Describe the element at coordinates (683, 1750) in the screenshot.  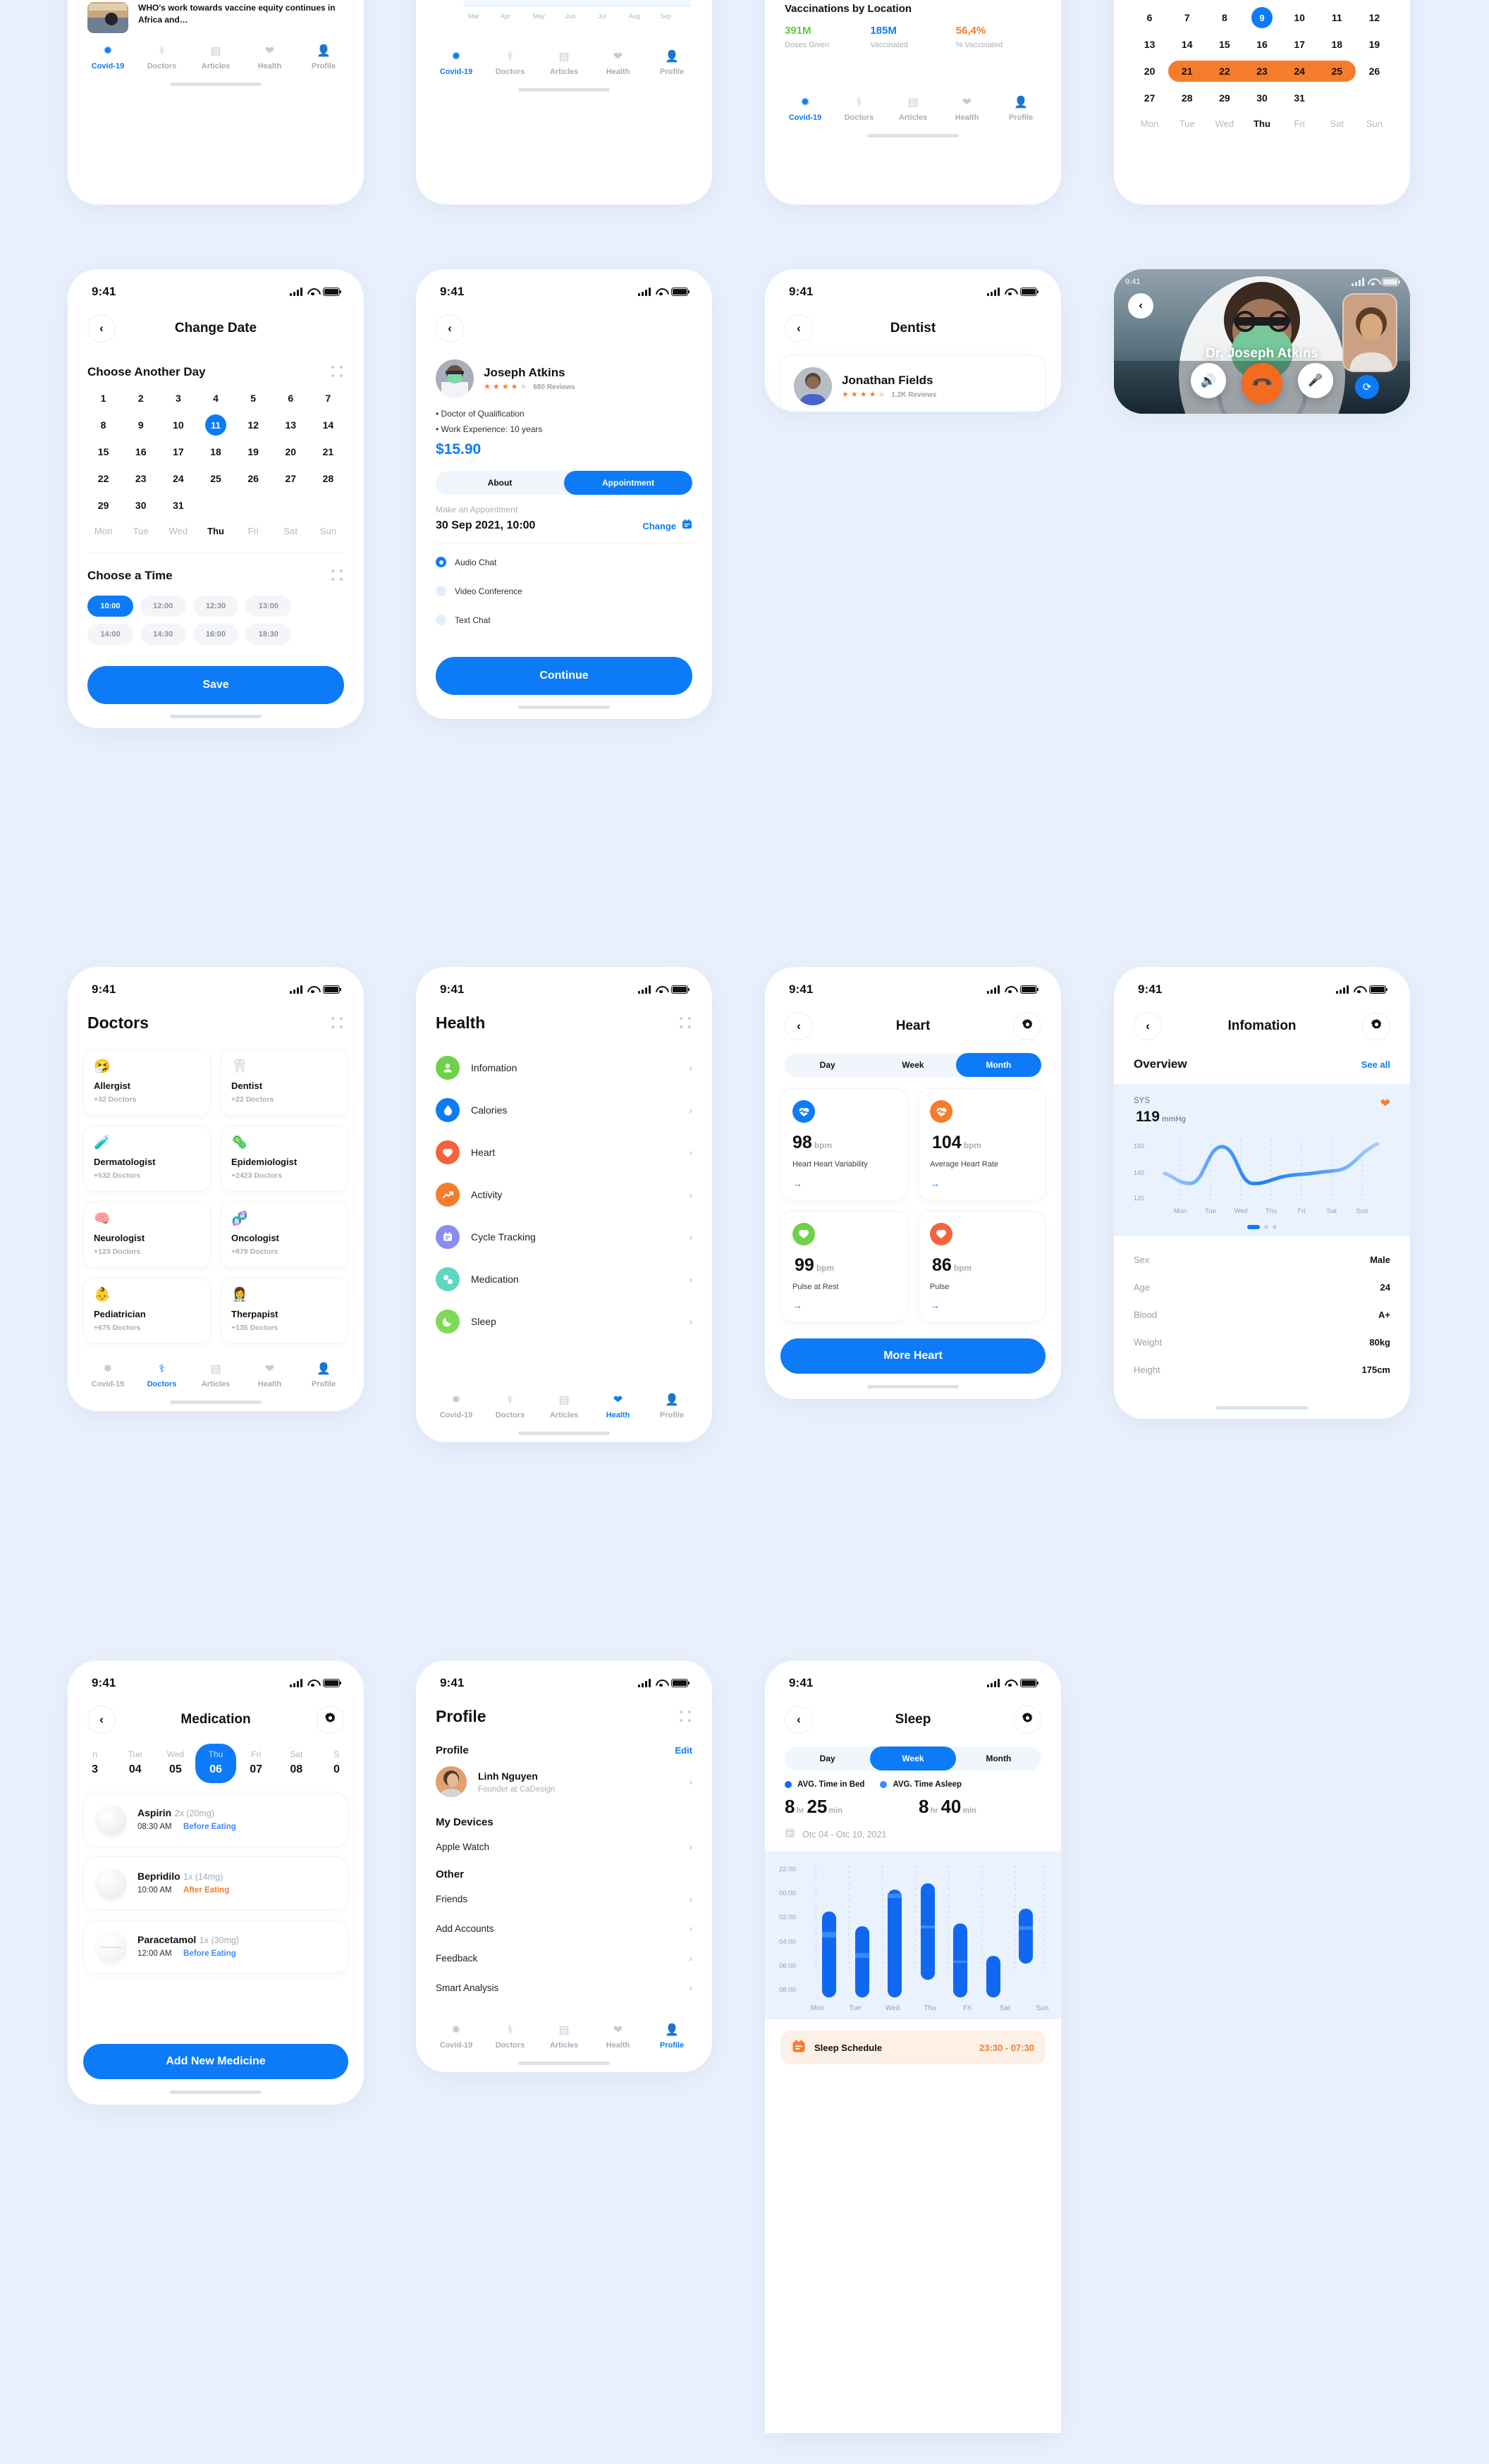
I see `edit-link: Edit` at that location.